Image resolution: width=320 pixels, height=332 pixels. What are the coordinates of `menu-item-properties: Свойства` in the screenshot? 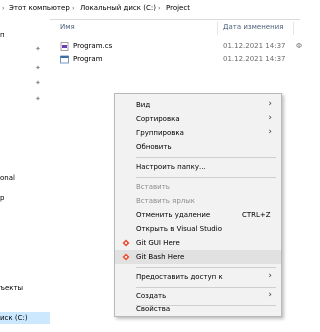 It's located at (198, 307).